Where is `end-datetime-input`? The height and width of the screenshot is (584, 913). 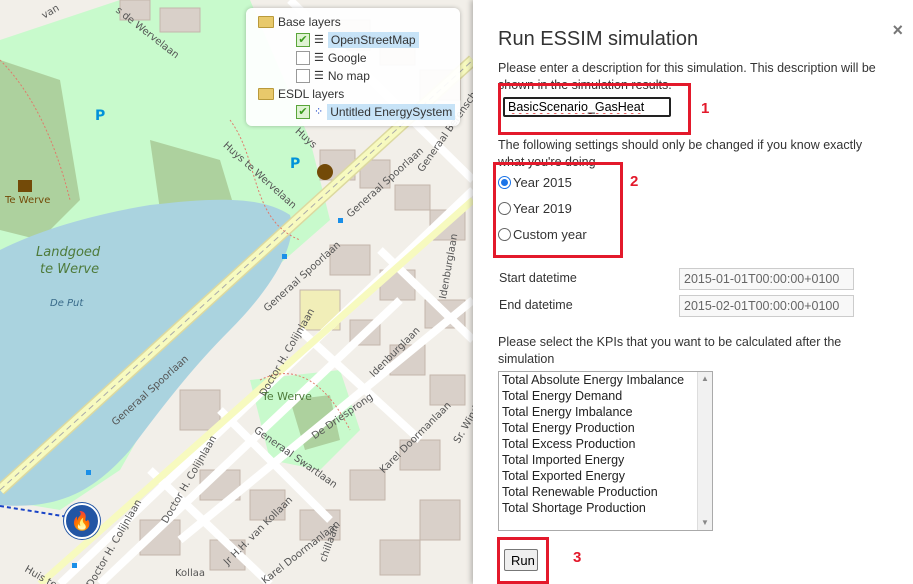 end-datetime-input is located at coordinates (766, 306).